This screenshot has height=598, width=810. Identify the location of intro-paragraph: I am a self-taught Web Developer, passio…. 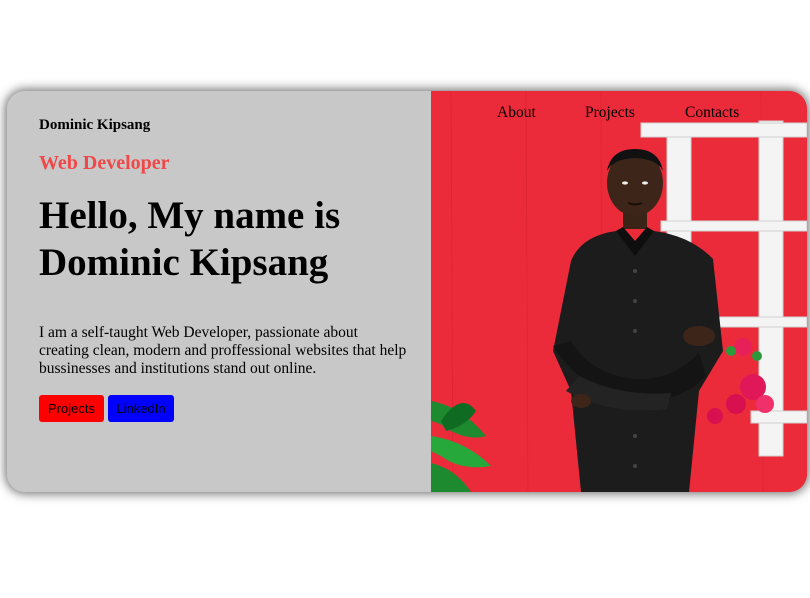
(223, 350).